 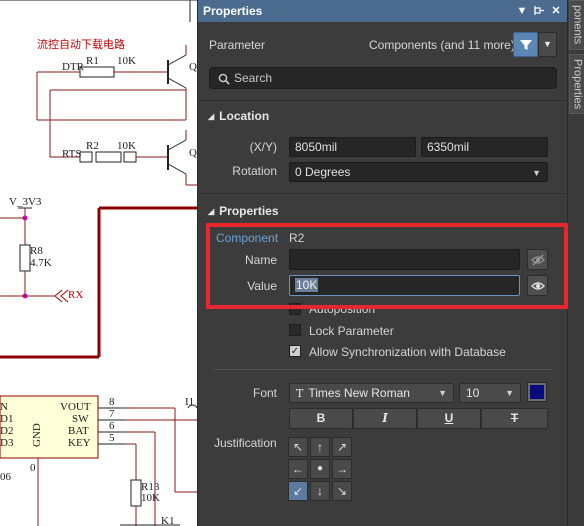 What do you see at coordinates (73, 67) in the screenshot?
I see `net-label-dtr: DTR` at bounding box center [73, 67].